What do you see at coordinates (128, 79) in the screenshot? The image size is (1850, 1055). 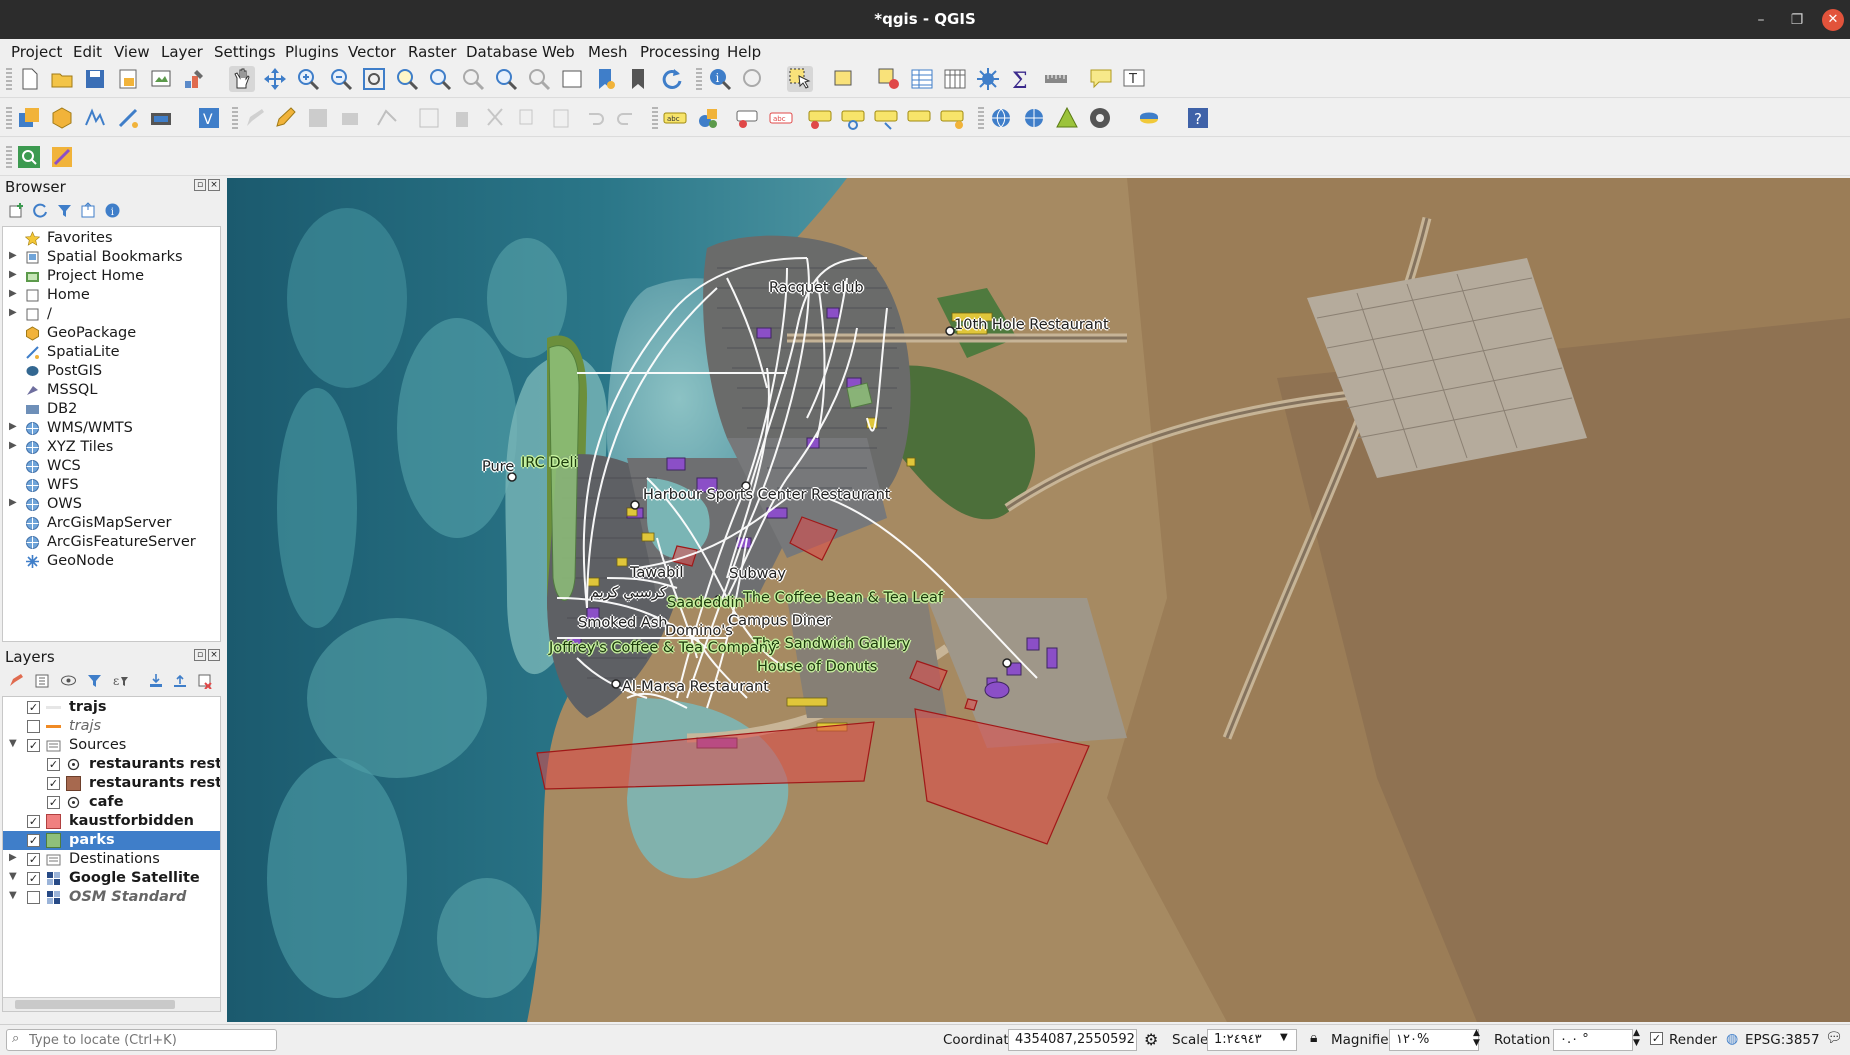 I see `save-as-icon` at bounding box center [128, 79].